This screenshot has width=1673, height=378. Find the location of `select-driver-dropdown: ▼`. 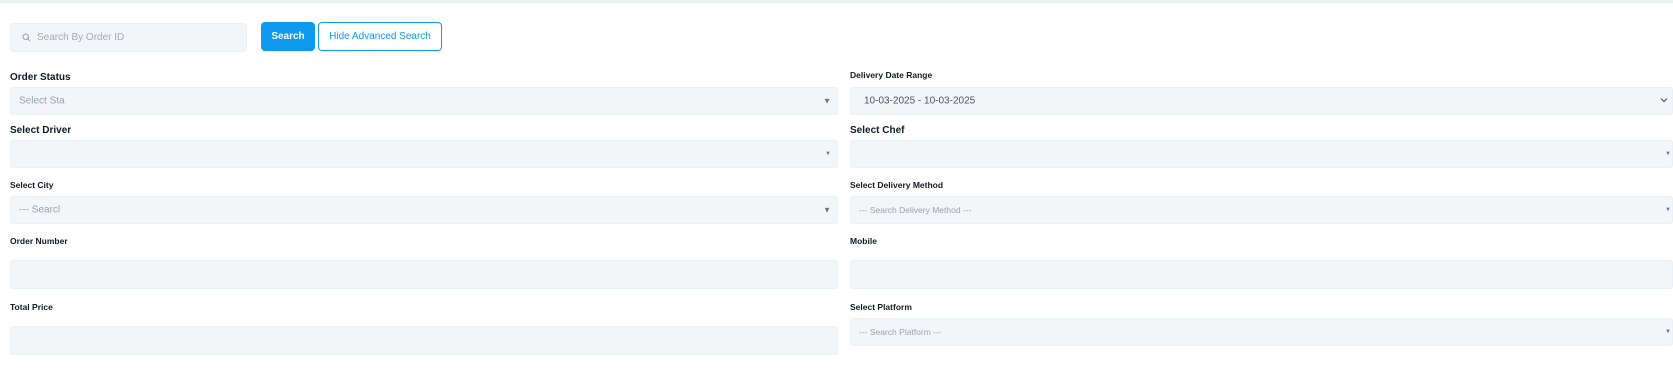

select-driver-dropdown: ▼ is located at coordinates (424, 154).